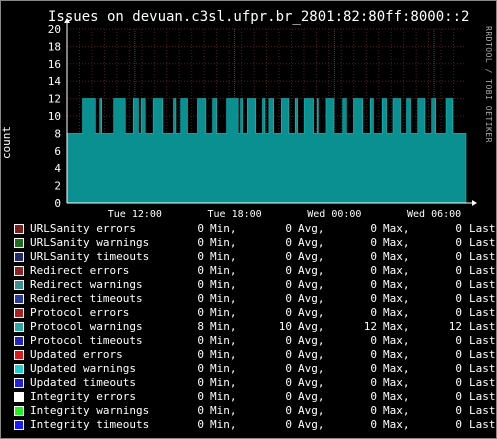  What do you see at coordinates (455, 326) in the screenshot?
I see `legend-last-value: 12` at bounding box center [455, 326].